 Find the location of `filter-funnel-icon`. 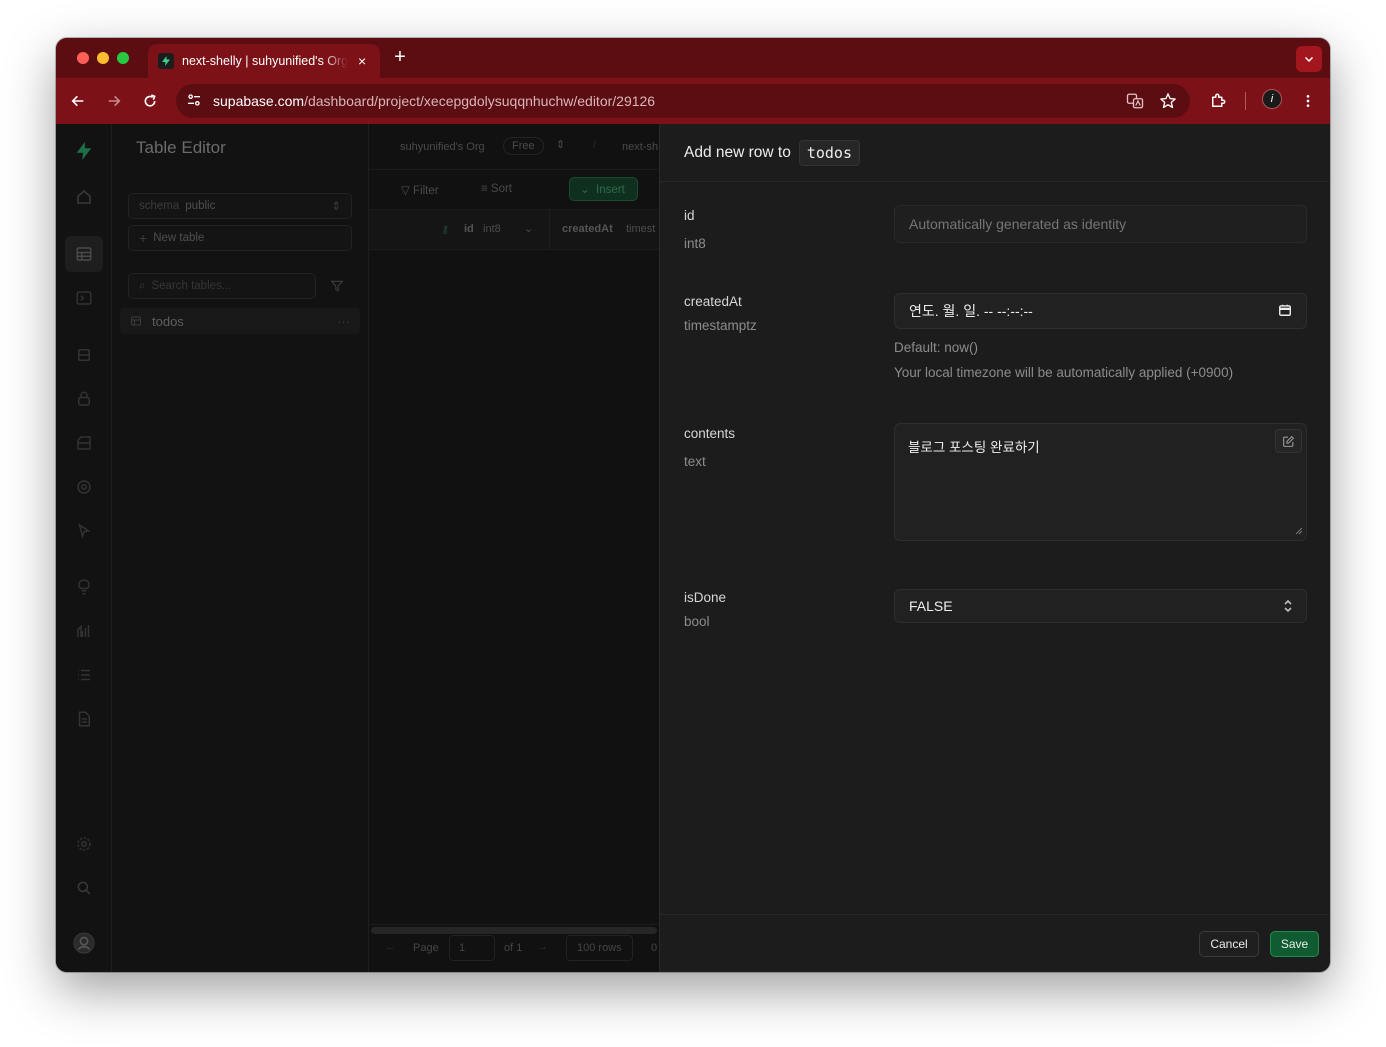

filter-funnel-icon is located at coordinates (337, 286).